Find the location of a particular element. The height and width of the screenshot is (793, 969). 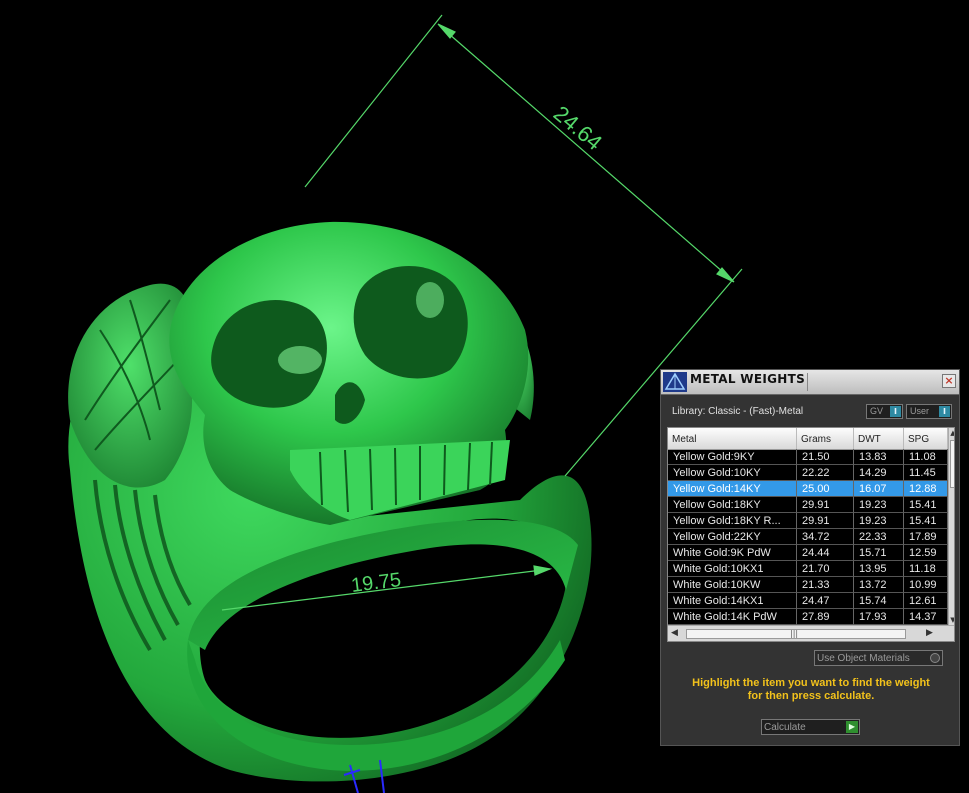

title-separator is located at coordinates (807, 382).